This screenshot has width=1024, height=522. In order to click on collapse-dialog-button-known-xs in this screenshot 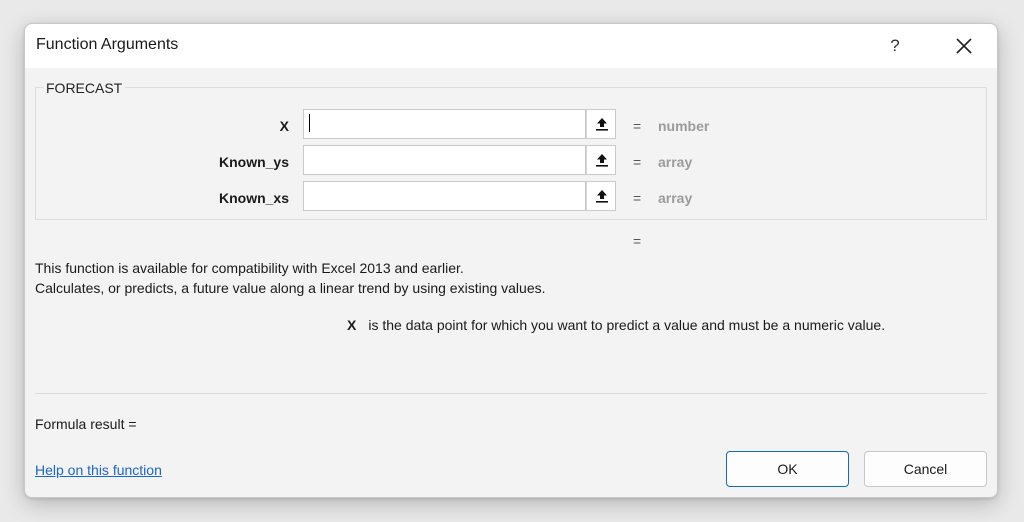, I will do `click(601, 196)`.